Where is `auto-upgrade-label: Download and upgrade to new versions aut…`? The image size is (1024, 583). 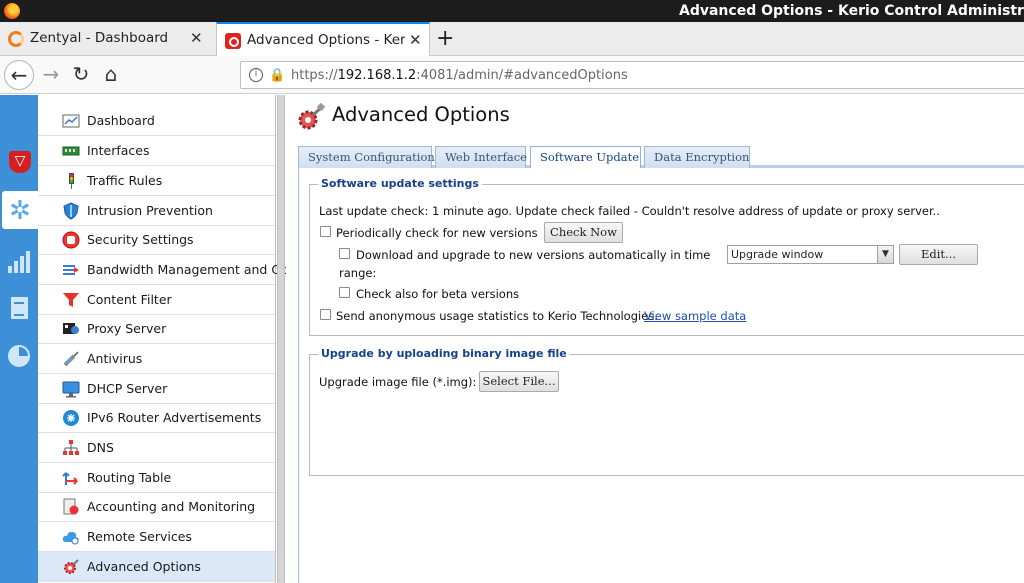 auto-upgrade-label: Download and upgrade to new versions aut… is located at coordinates (533, 255).